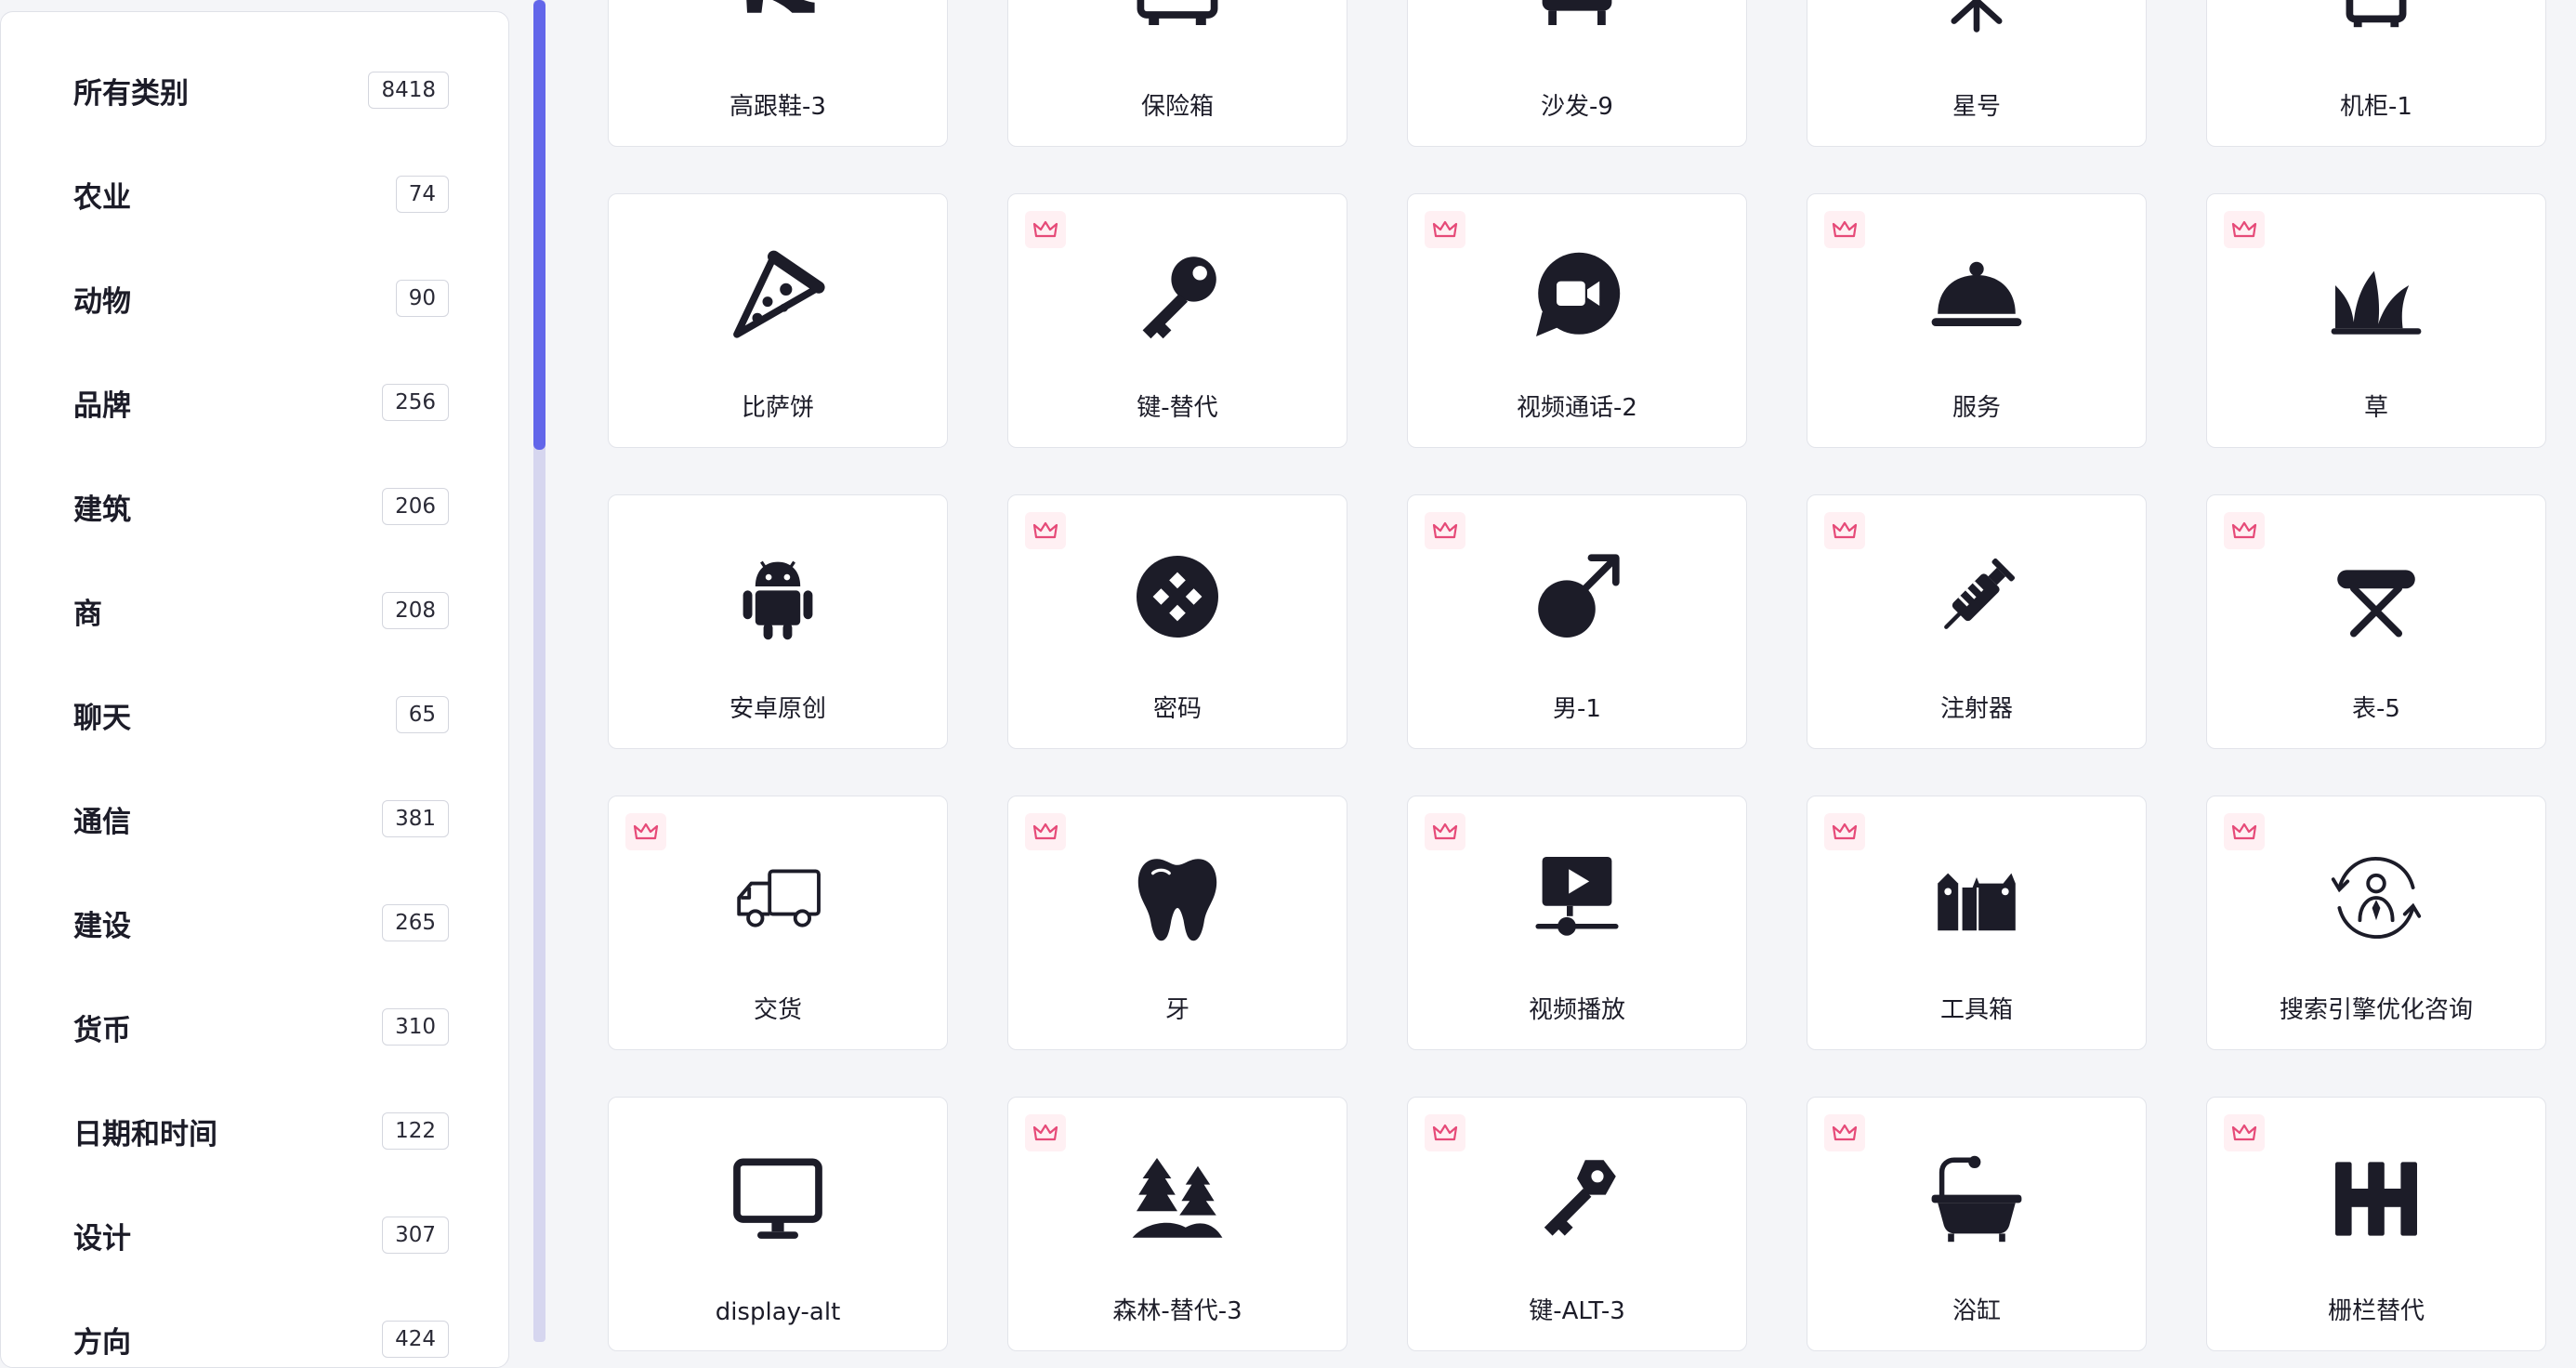 This screenshot has height=1368, width=2576. What do you see at coordinates (2376, 597) in the screenshot?
I see `table-icon` at bounding box center [2376, 597].